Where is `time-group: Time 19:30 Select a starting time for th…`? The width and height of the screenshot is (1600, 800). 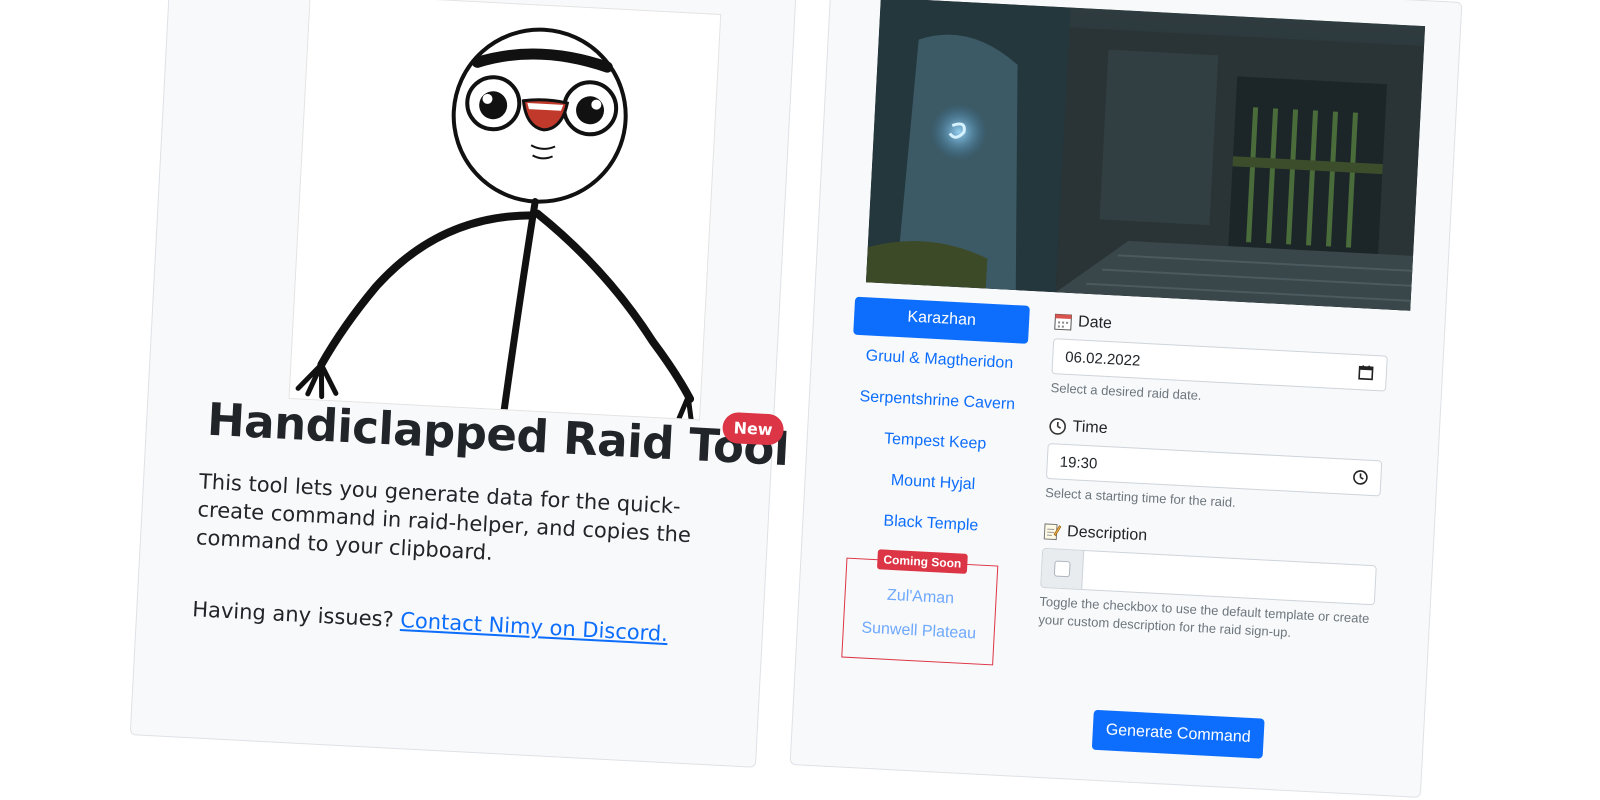 time-group: Time 19:30 Select a starting time for th… is located at coordinates (1214, 468).